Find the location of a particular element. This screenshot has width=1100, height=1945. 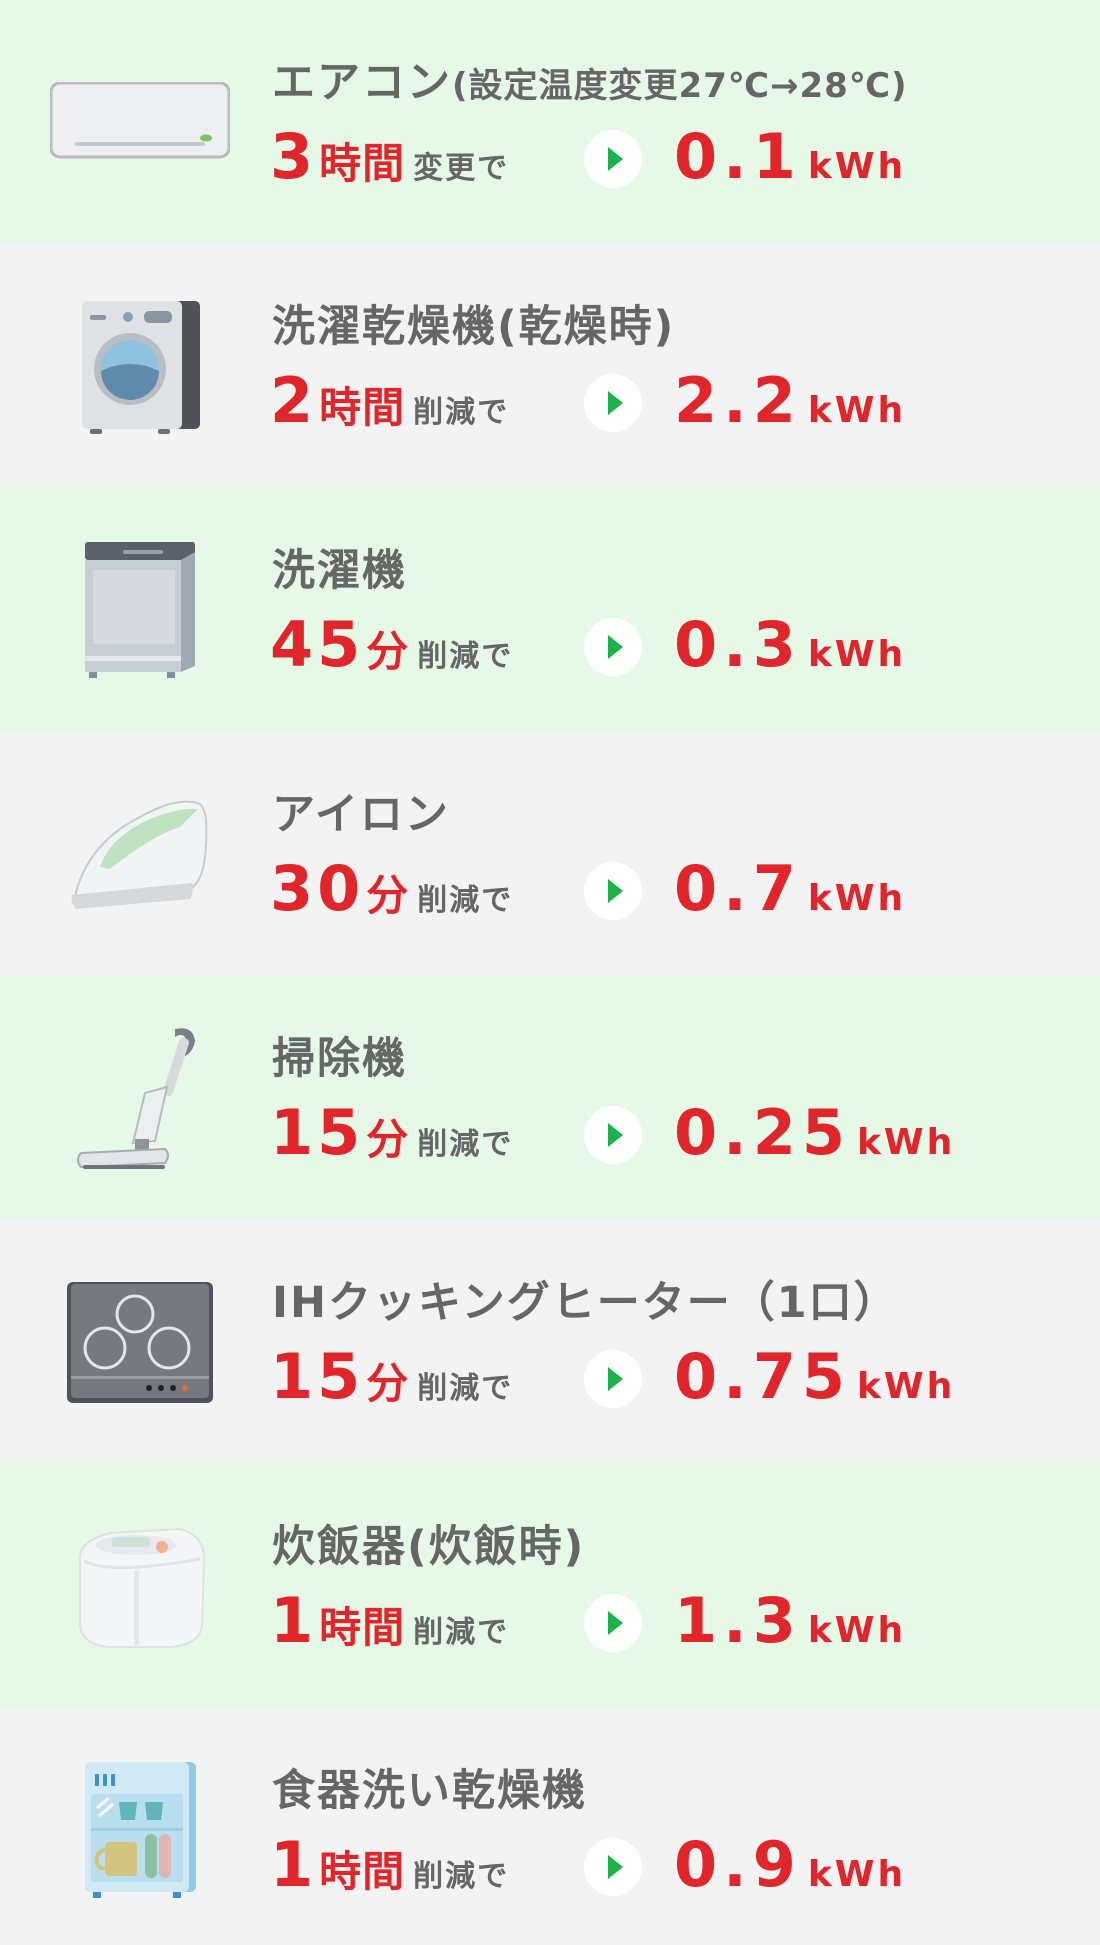

energy-result: 1.3 kWh is located at coordinates (790, 1620).